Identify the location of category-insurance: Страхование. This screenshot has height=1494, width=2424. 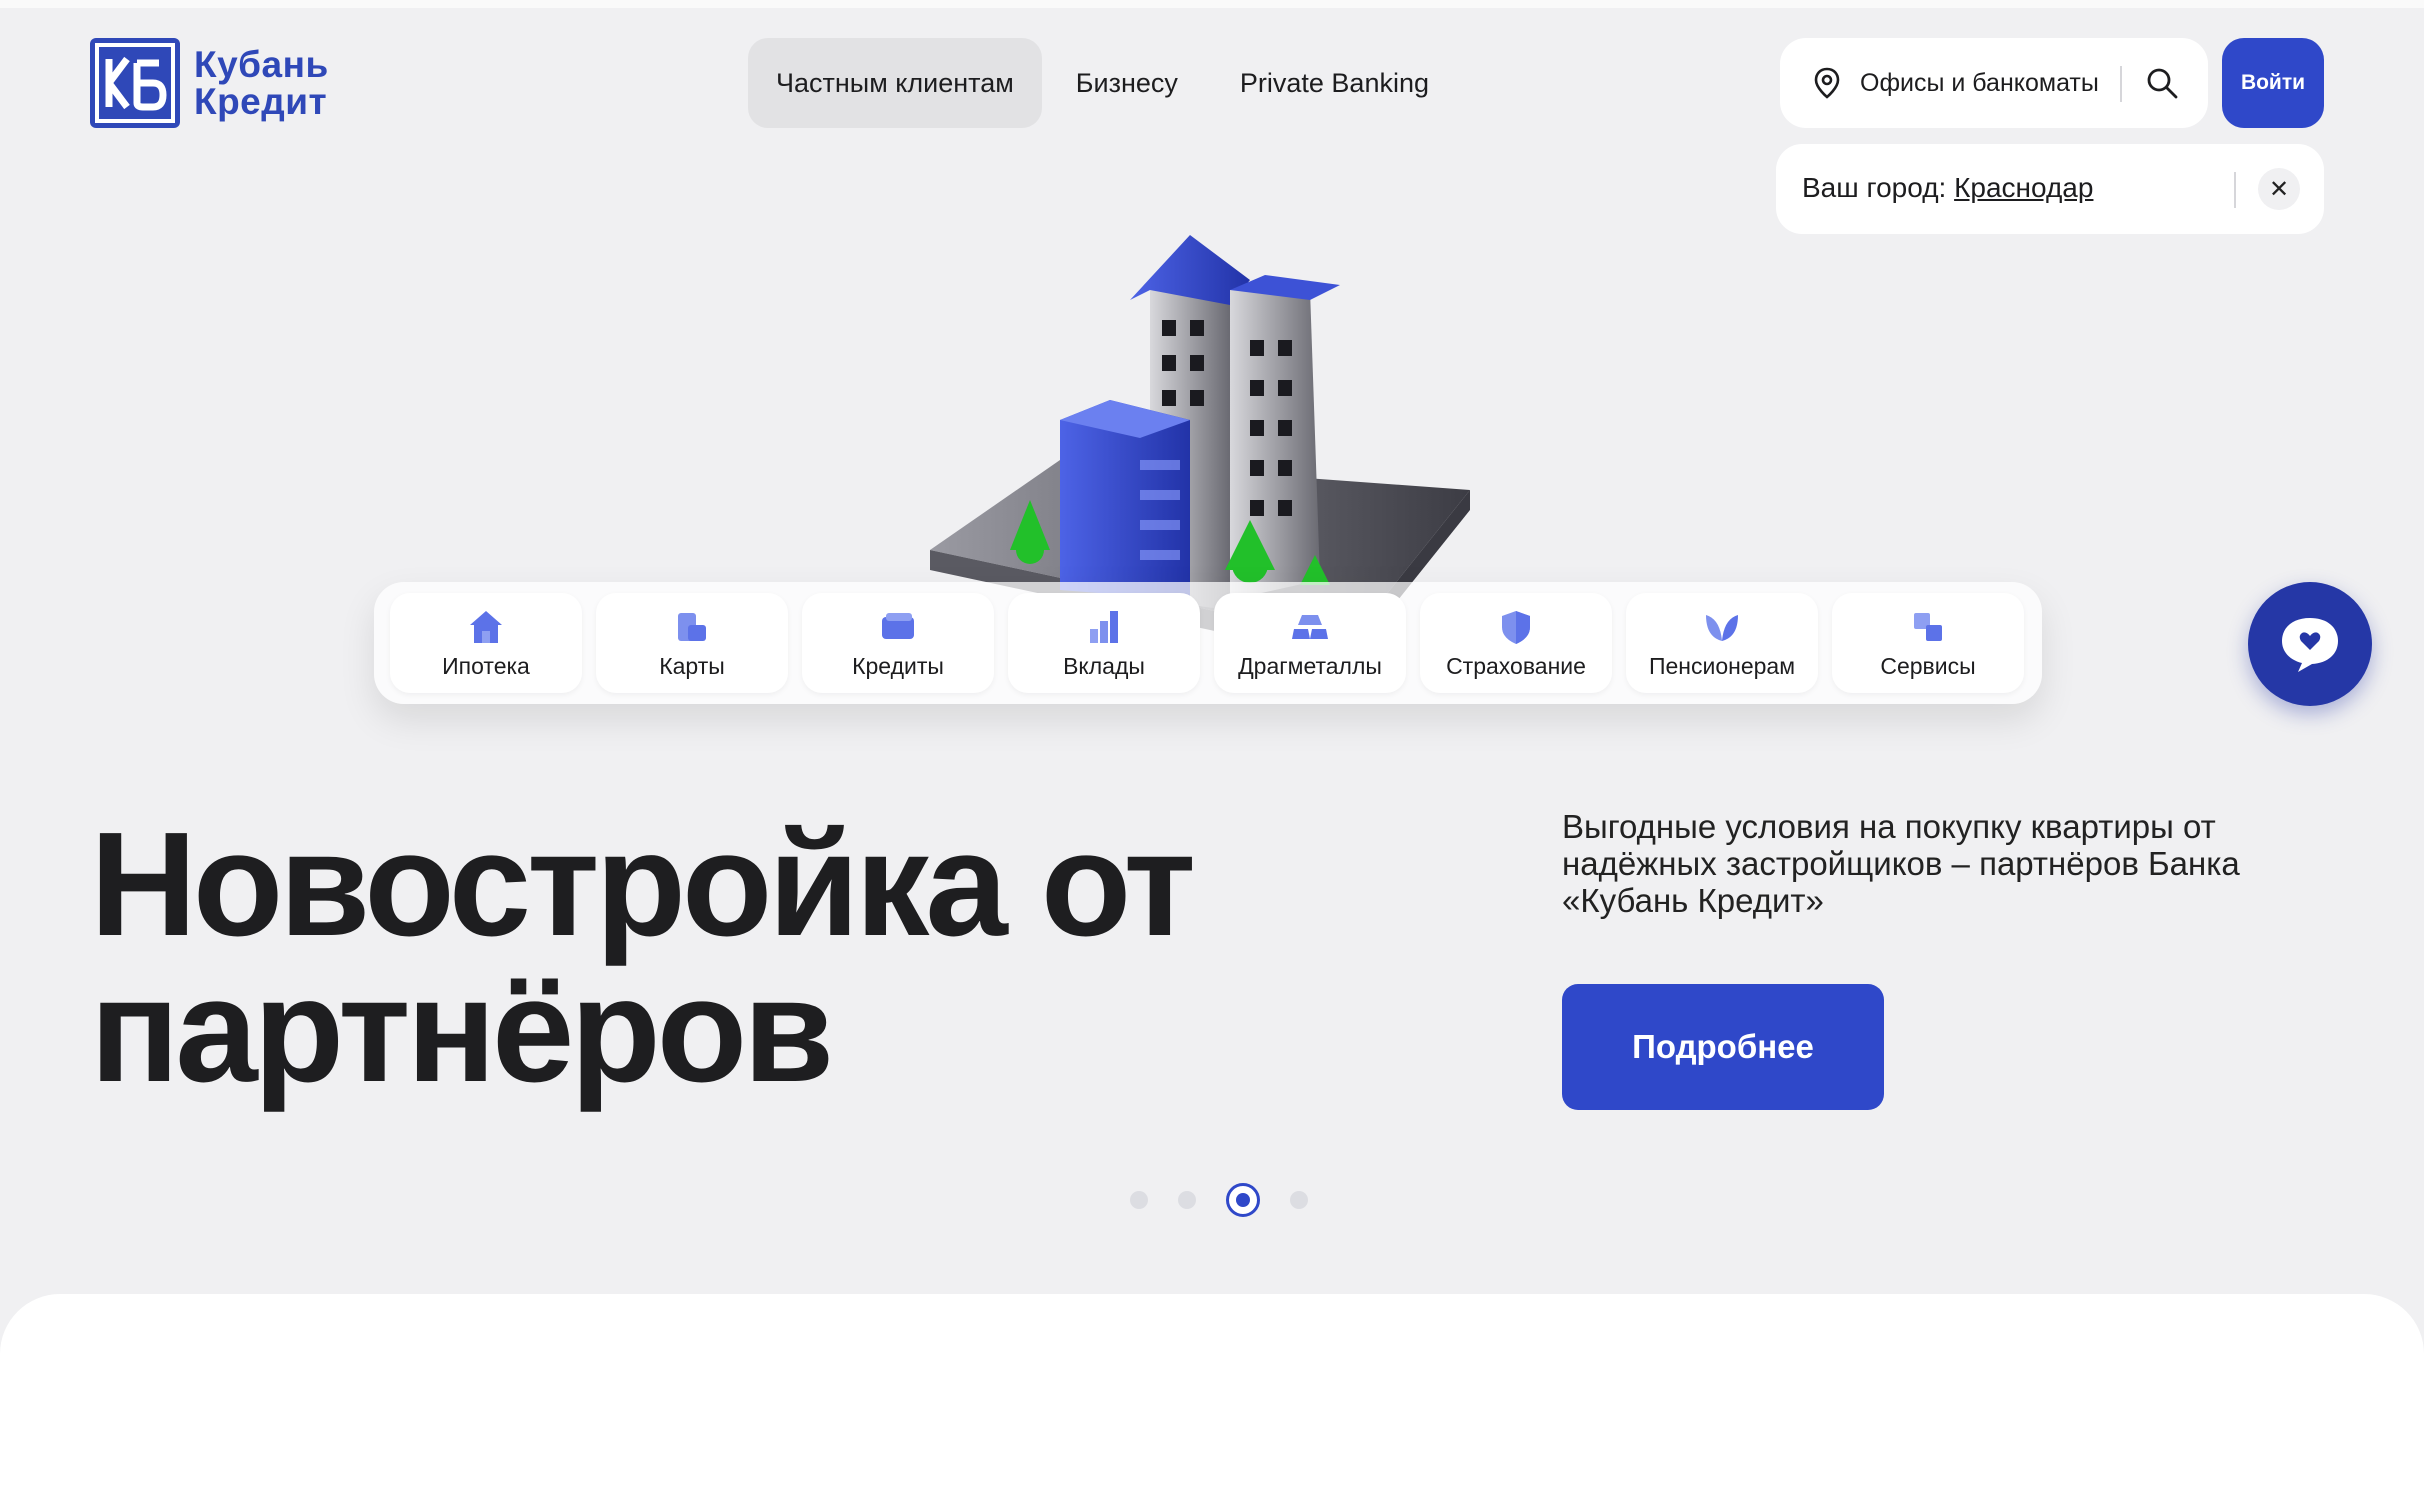
(1516, 643).